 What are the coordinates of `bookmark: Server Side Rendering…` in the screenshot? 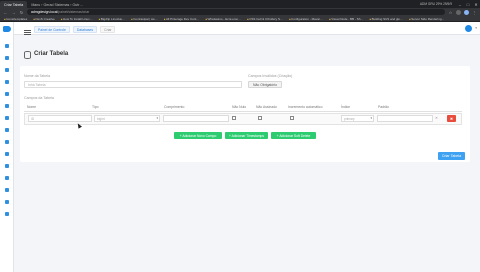 It's located at (426, 19).